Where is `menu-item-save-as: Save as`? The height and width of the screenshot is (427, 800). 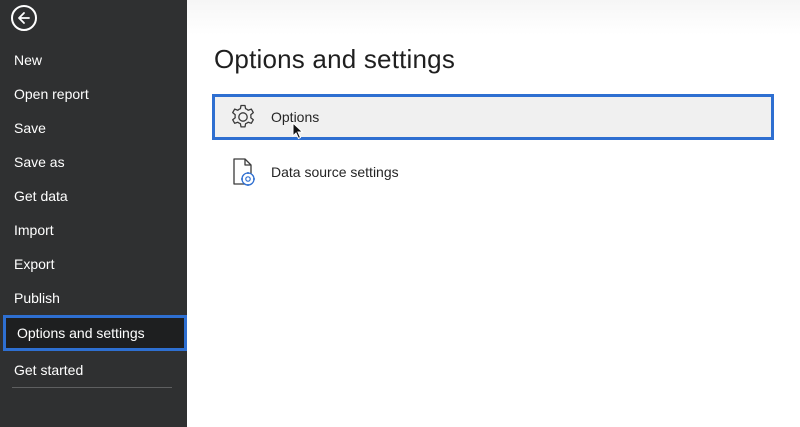
menu-item-save-as: Save as is located at coordinates (93, 162).